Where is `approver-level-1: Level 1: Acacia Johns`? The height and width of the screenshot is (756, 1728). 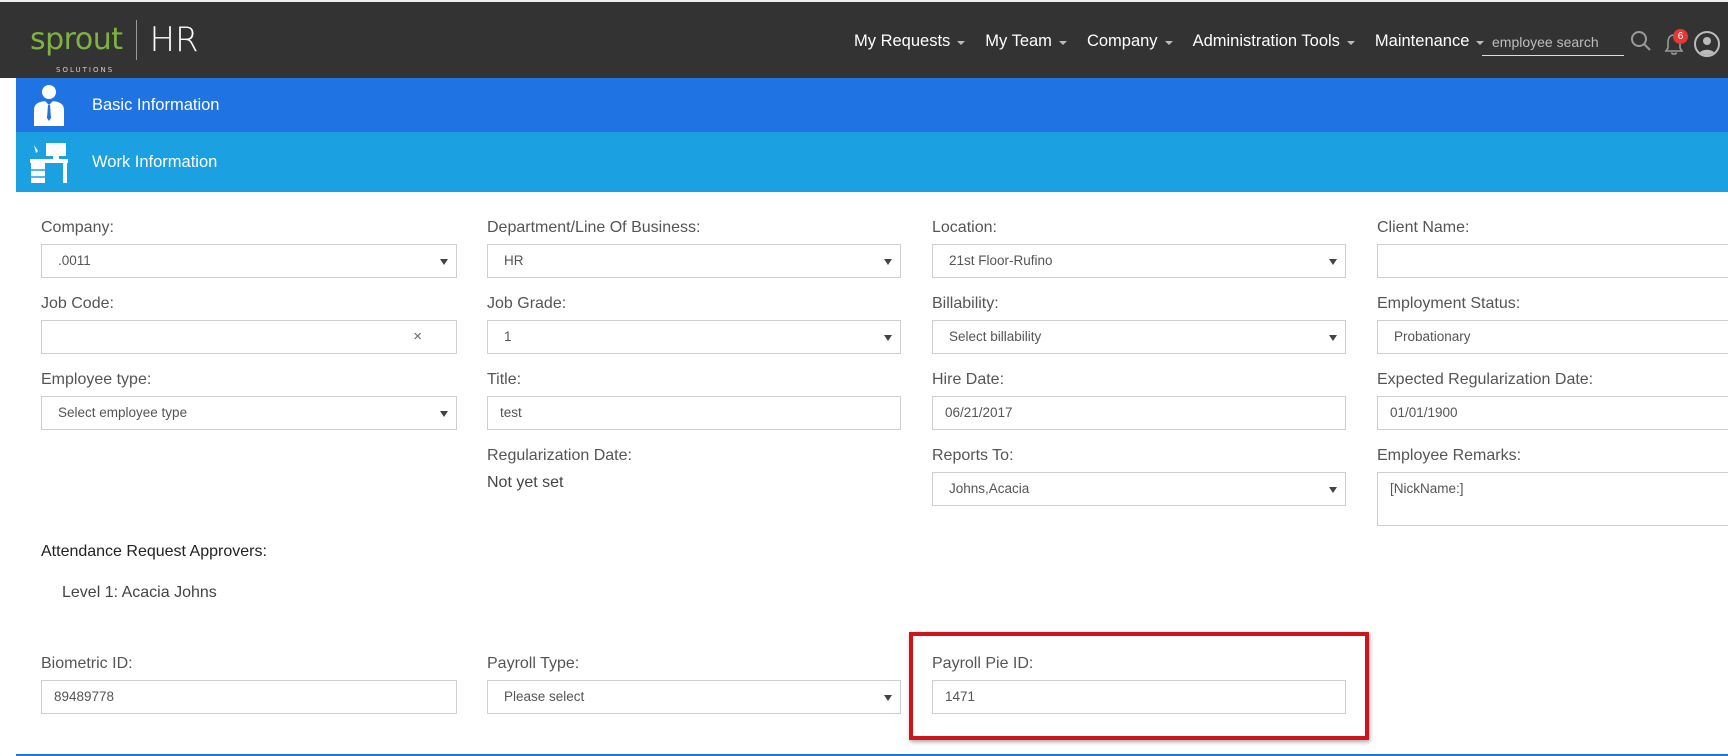
approver-level-1: Level 1: Acacia Johns is located at coordinates (139, 592).